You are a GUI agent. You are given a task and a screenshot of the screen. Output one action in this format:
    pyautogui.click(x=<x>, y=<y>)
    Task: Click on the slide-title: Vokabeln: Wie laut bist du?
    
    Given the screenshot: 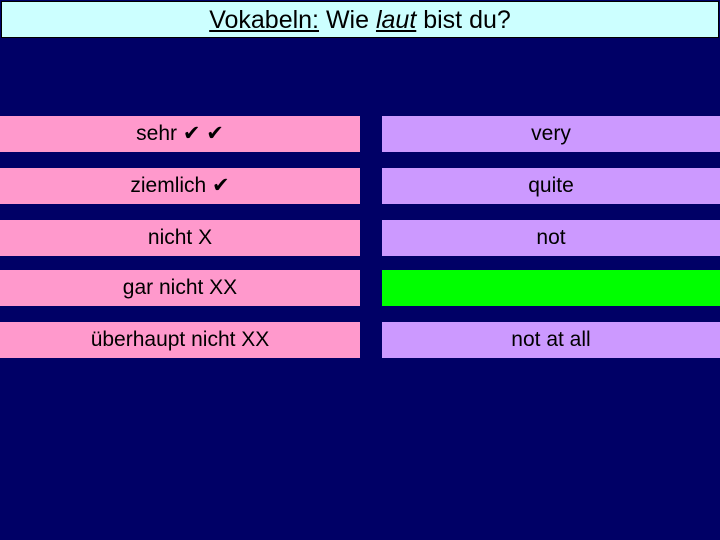 What is the action you would take?
    pyautogui.click(x=360, y=19)
    